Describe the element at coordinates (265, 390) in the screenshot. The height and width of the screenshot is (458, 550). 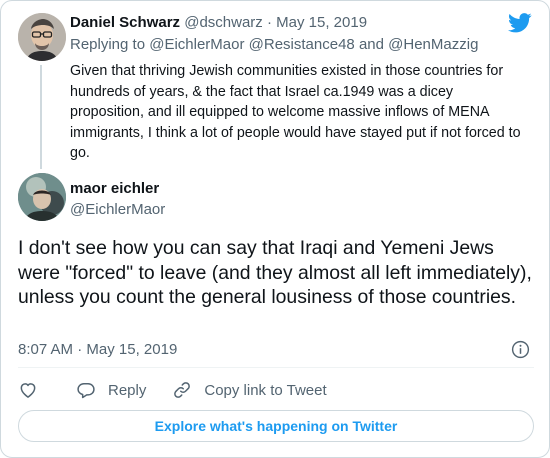
I see `copy-link-label: Copy link to Tweet` at that location.